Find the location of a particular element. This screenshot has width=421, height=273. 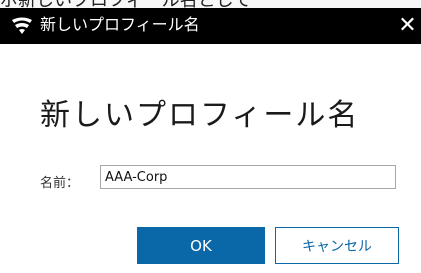

profile-name-input is located at coordinates (248, 177).